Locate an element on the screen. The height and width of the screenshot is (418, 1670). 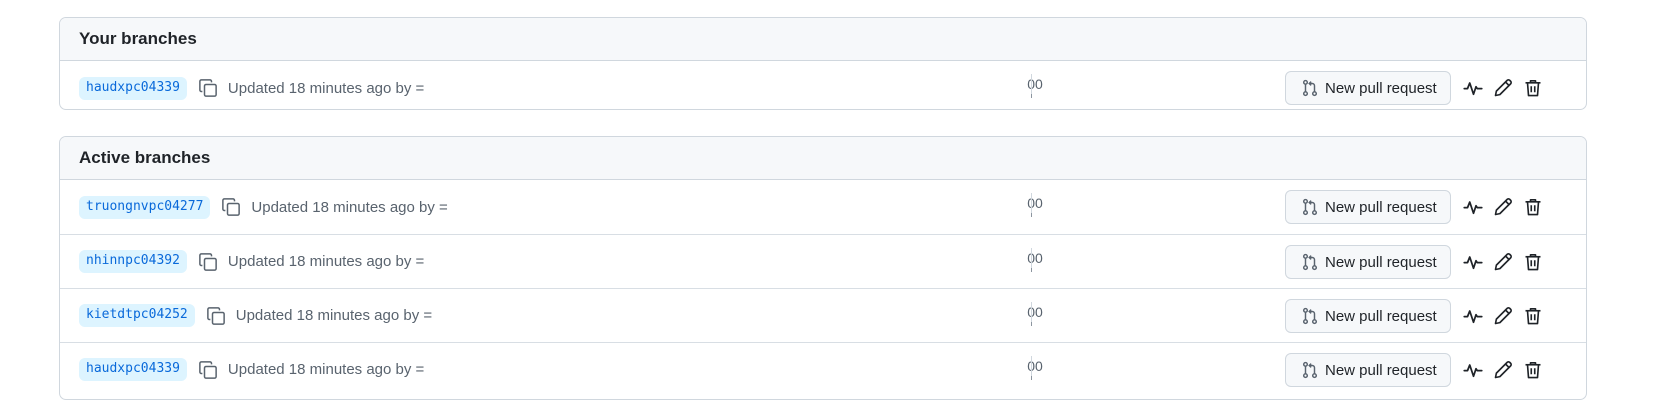
your-branches-heading: Your branches is located at coordinates (823, 39).